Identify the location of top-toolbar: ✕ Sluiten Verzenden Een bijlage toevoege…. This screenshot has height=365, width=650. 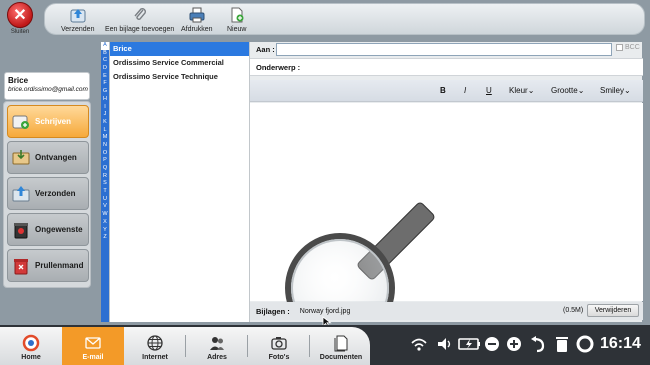
(325, 20).